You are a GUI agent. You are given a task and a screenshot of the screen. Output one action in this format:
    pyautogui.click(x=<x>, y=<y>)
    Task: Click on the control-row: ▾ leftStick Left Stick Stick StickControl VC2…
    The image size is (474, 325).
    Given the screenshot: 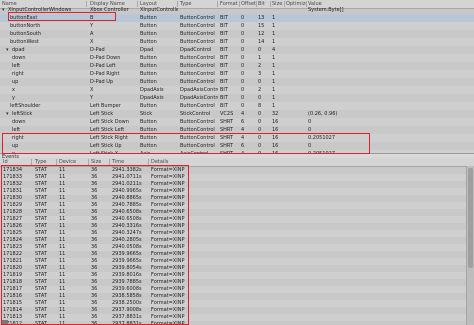 What is the action you would take?
    pyautogui.click(x=237, y=114)
    